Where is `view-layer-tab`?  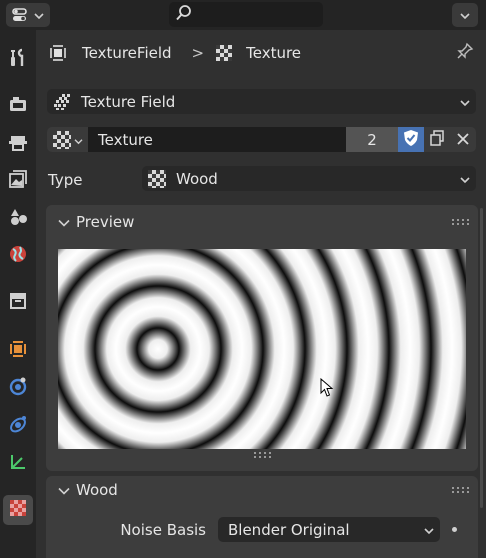 view-layer-tab is located at coordinates (18, 181).